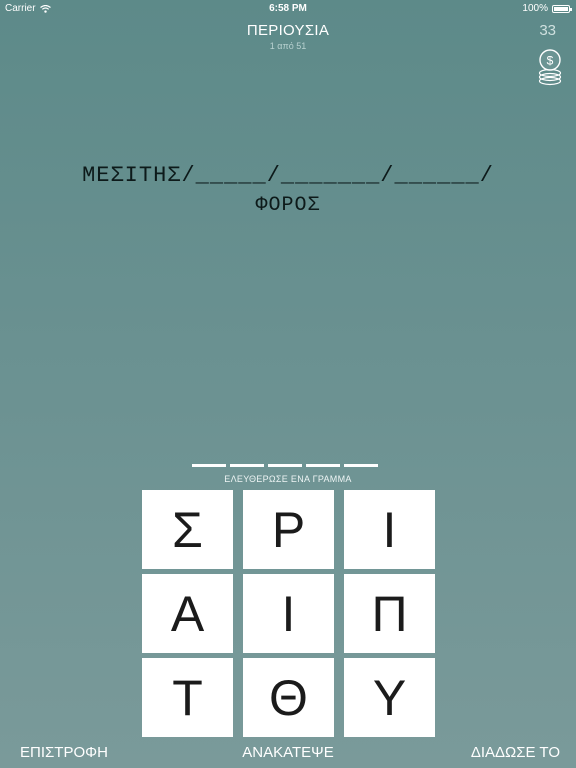  Describe the element at coordinates (535, 8) in the screenshot. I see `battery-percent: 100%` at that location.